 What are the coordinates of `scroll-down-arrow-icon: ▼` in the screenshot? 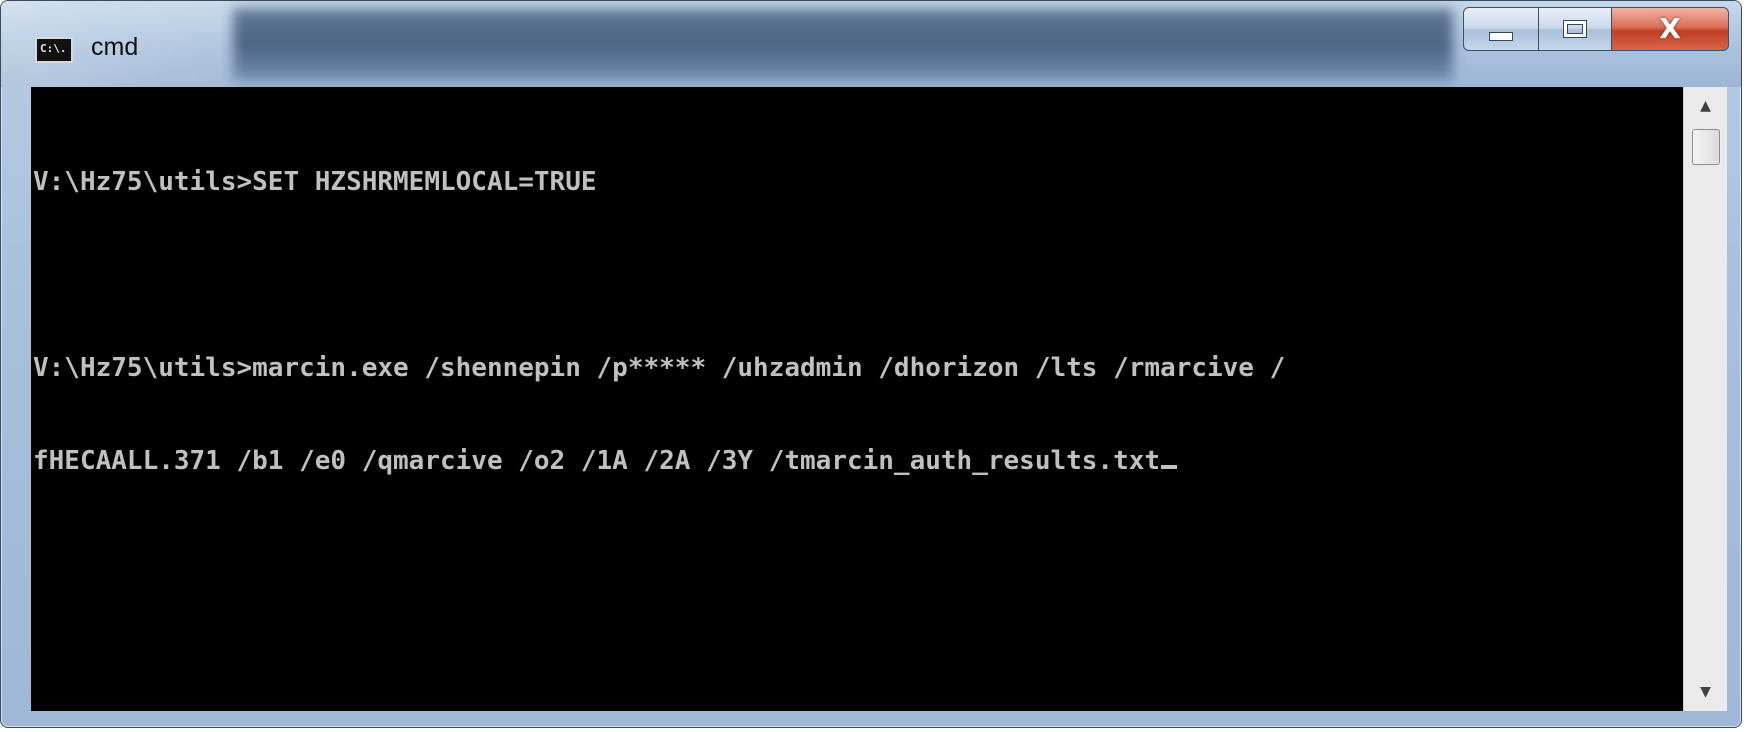 It's located at (1705, 692).